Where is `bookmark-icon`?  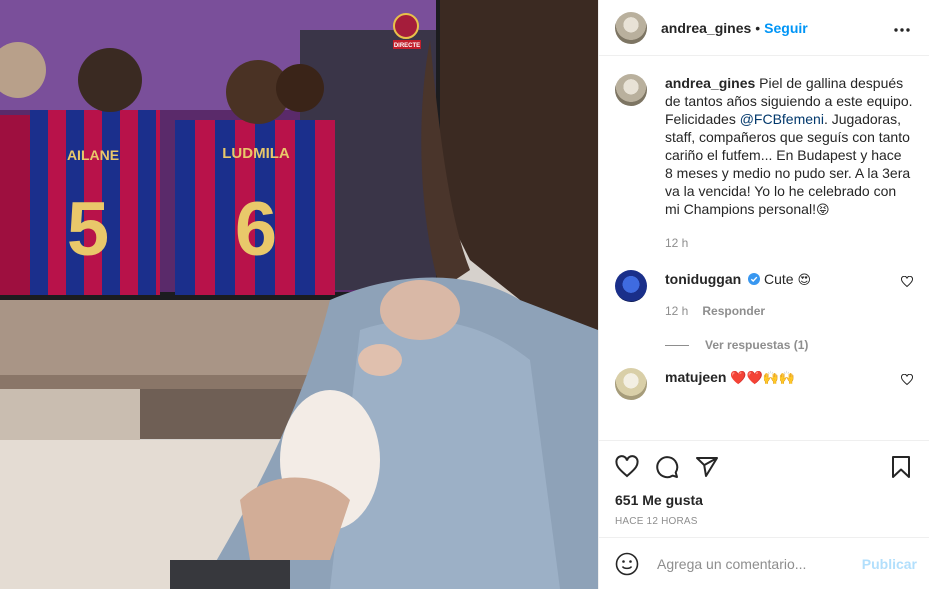 bookmark-icon is located at coordinates (901, 467).